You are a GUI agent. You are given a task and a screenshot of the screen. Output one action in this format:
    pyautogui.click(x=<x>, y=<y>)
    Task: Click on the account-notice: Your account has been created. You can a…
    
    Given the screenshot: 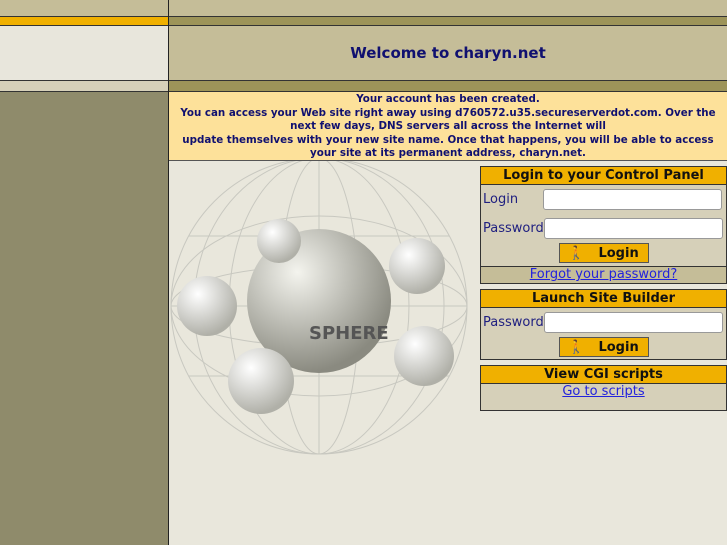 What is the action you would take?
    pyautogui.click(x=448, y=126)
    